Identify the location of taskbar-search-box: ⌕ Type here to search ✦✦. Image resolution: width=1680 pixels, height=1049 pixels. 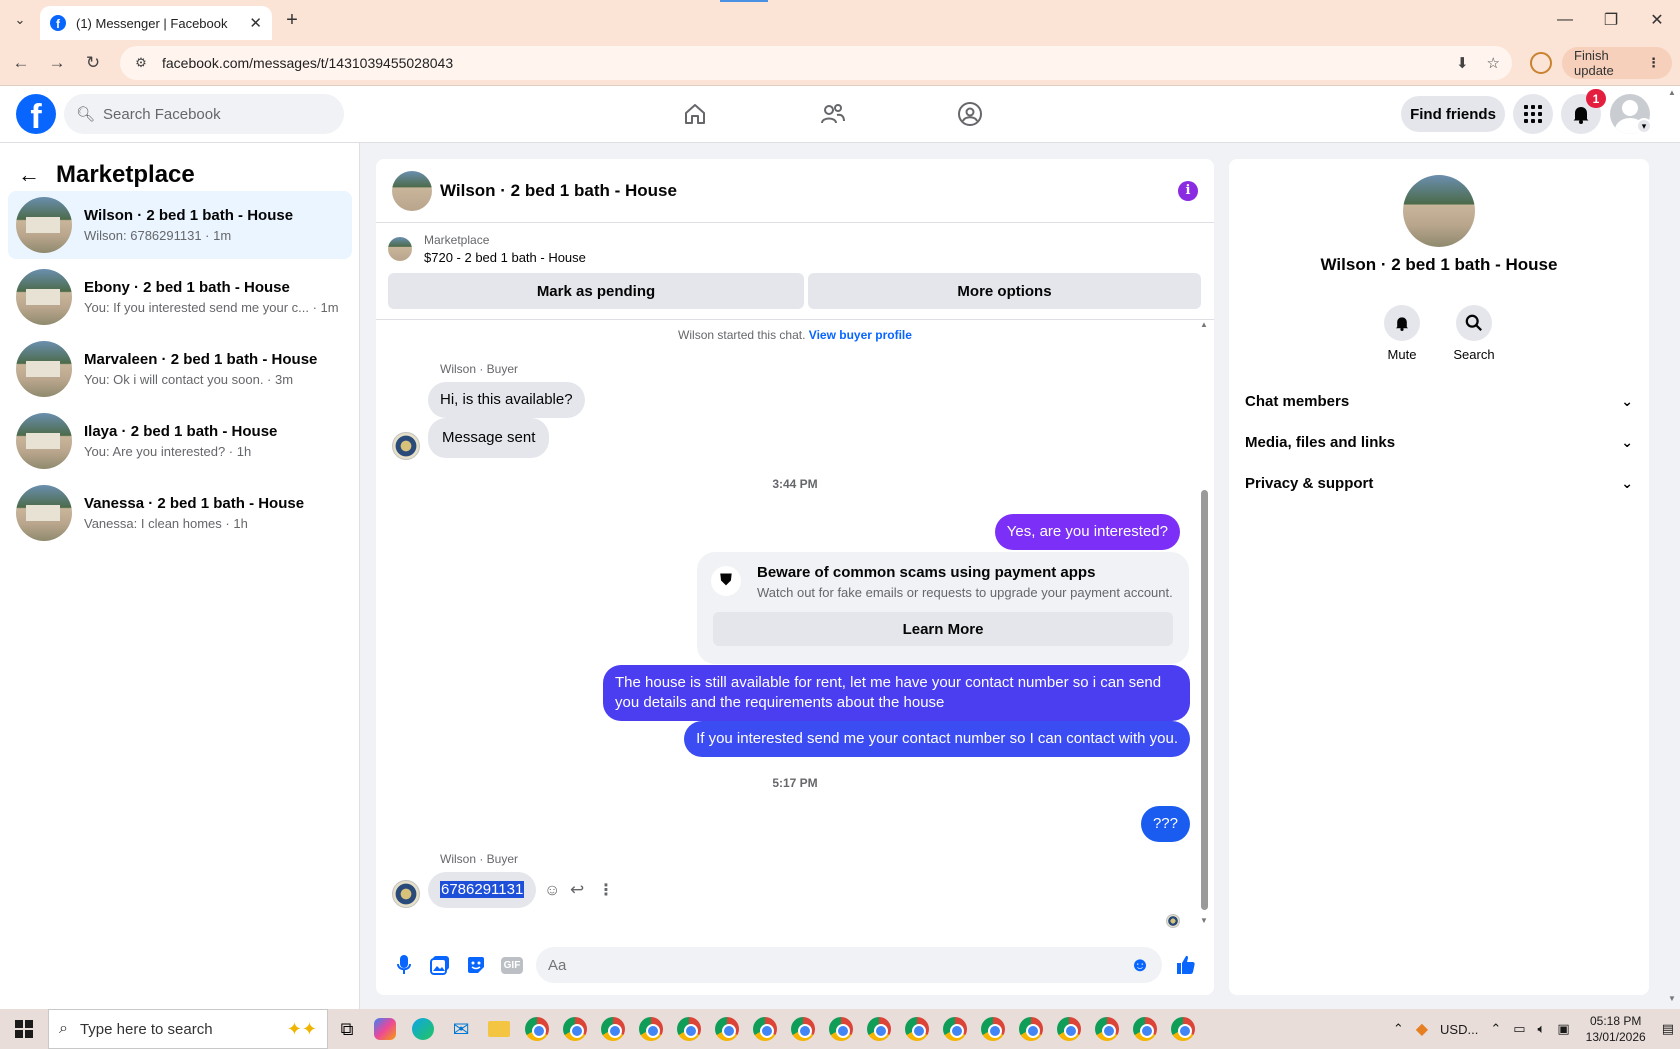
(188, 1029).